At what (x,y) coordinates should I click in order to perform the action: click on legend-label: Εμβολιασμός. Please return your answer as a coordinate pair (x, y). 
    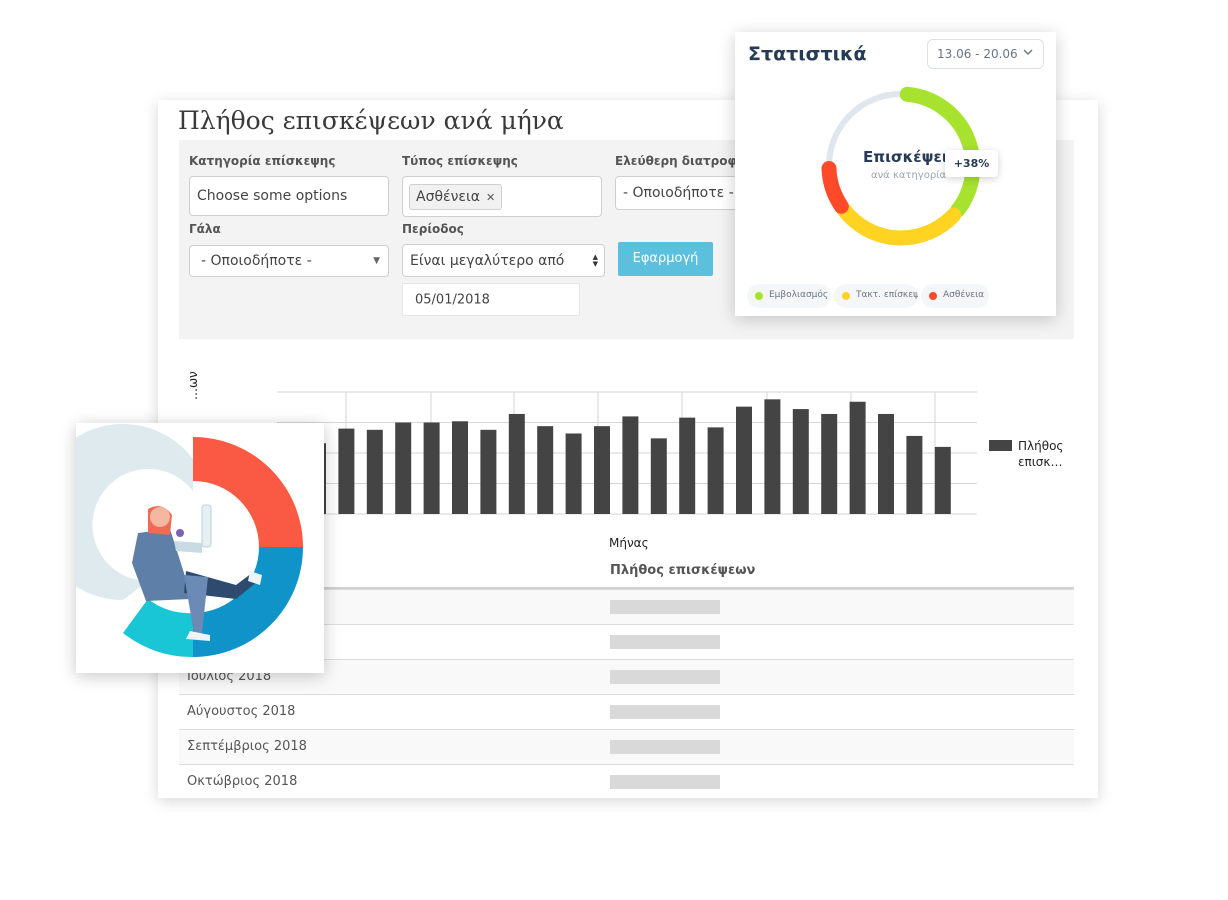
    Looking at the image, I should click on (799, 295).